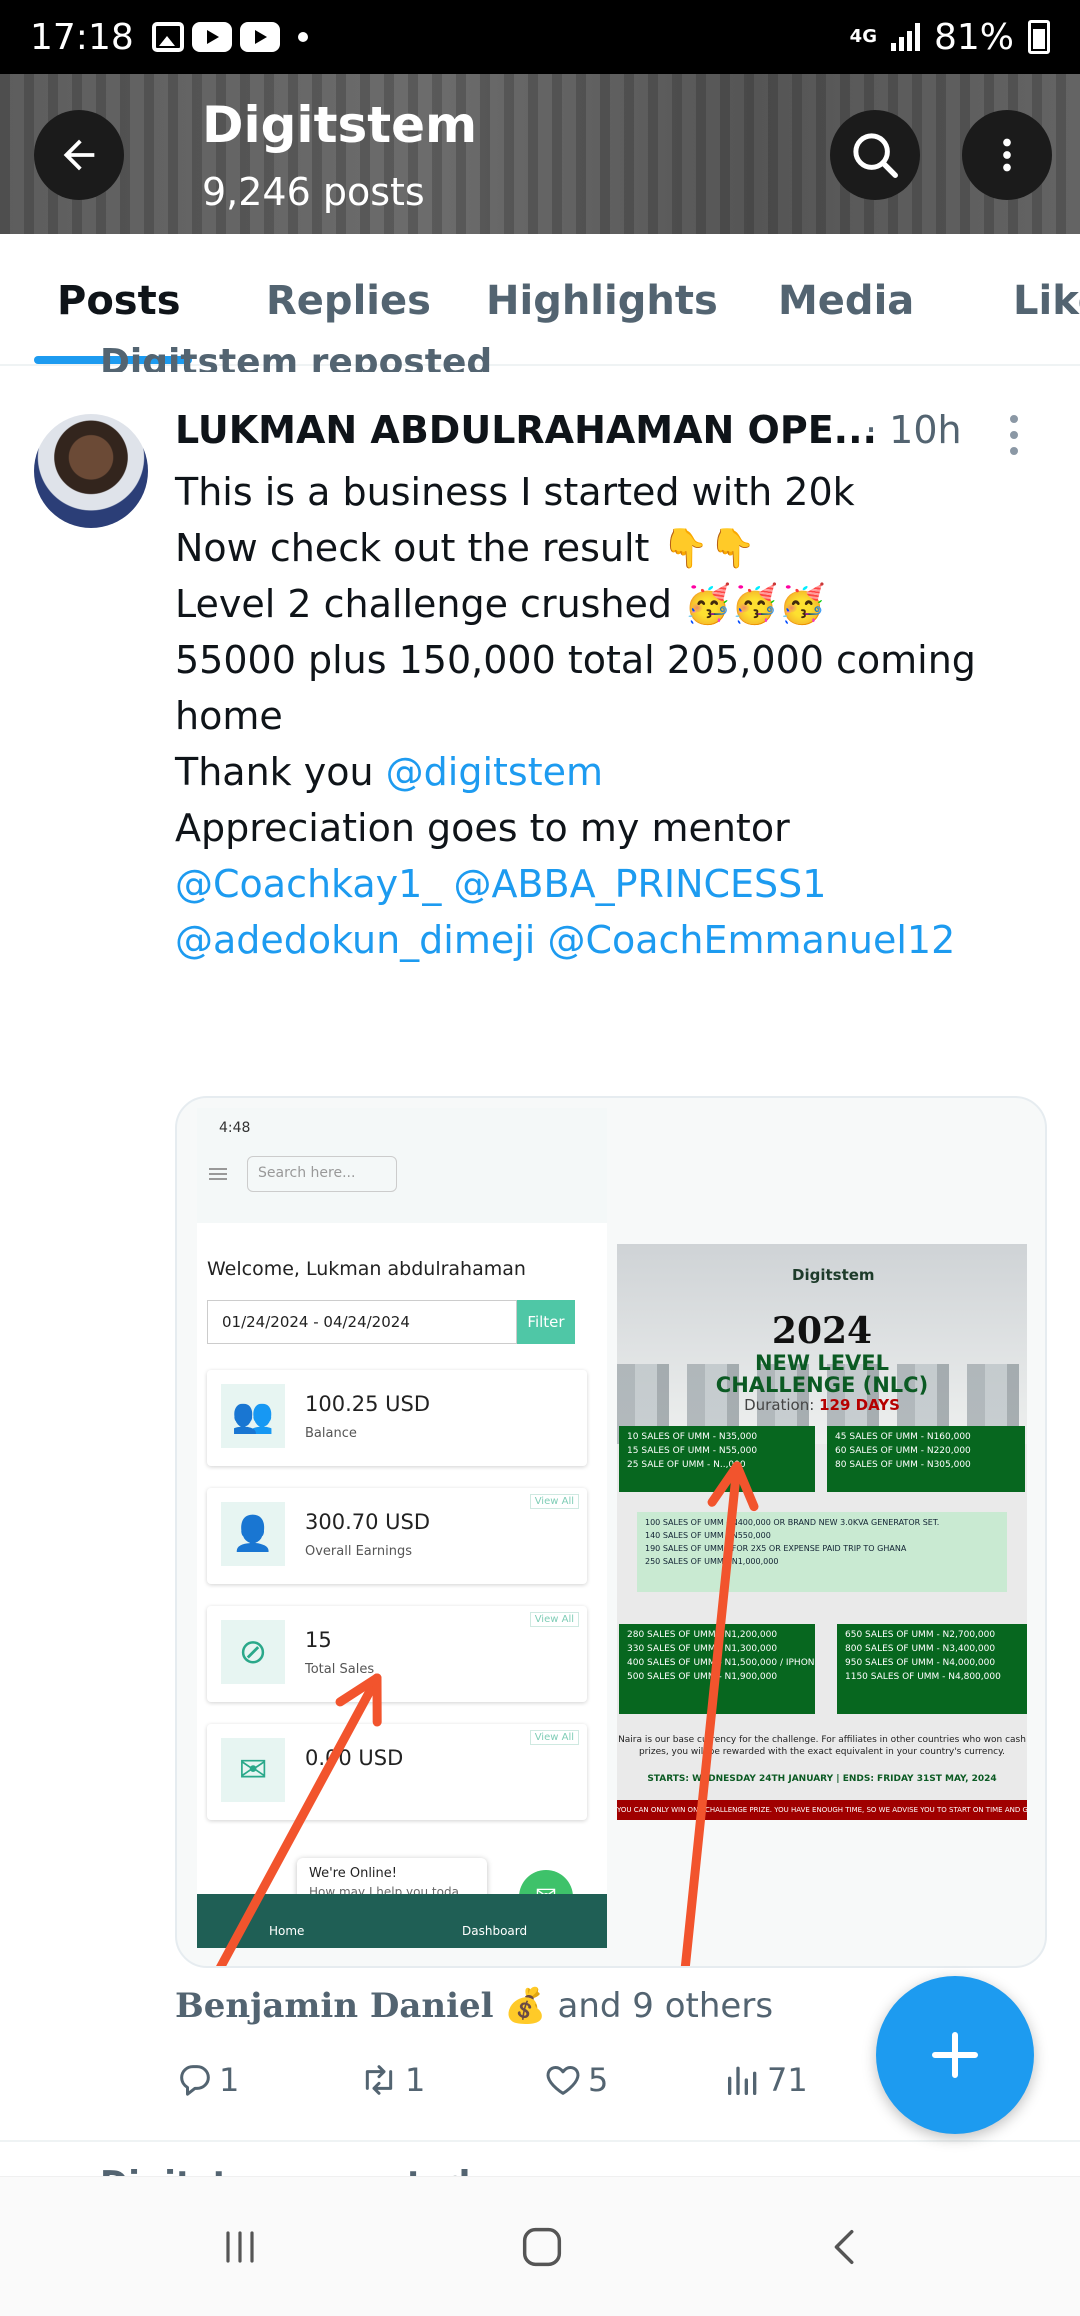  What do you see at coordinates (218, 1174) in the screenshot?
I see `menu-icon` at bounding box center [218, 1174].